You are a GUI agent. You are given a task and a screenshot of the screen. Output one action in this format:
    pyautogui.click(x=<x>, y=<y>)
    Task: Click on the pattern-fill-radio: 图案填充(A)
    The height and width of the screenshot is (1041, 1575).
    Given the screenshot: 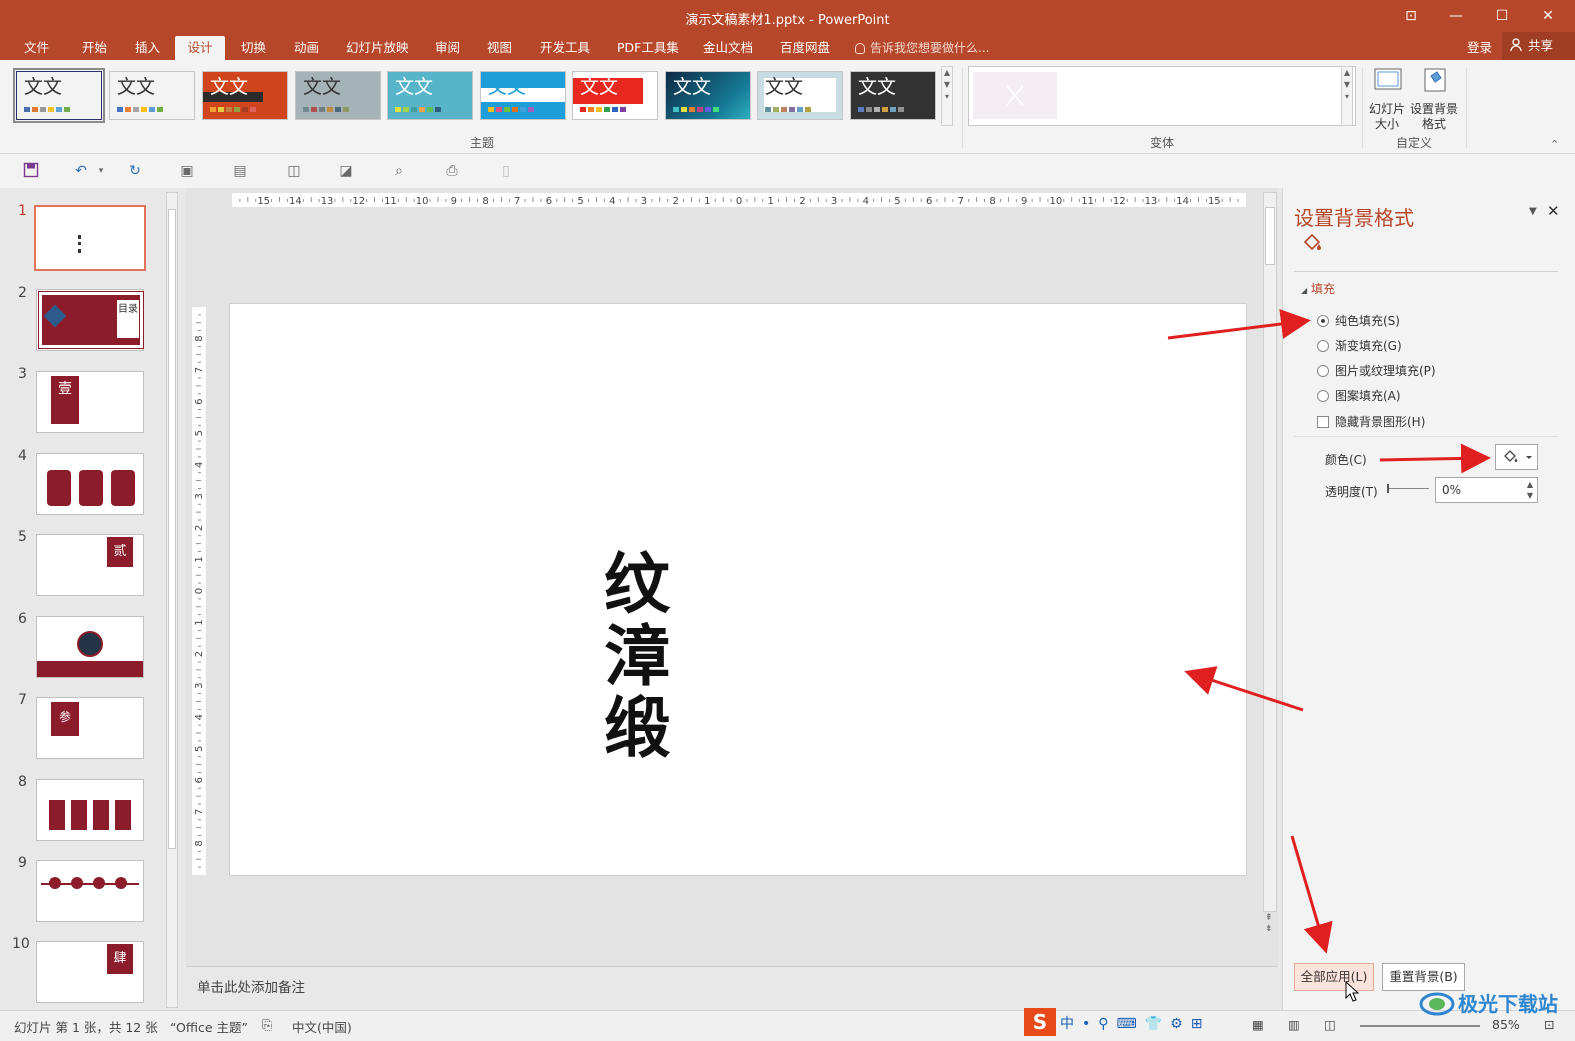 What is the action you would take?
    pyautogui.click(x=1359, y=395)
    